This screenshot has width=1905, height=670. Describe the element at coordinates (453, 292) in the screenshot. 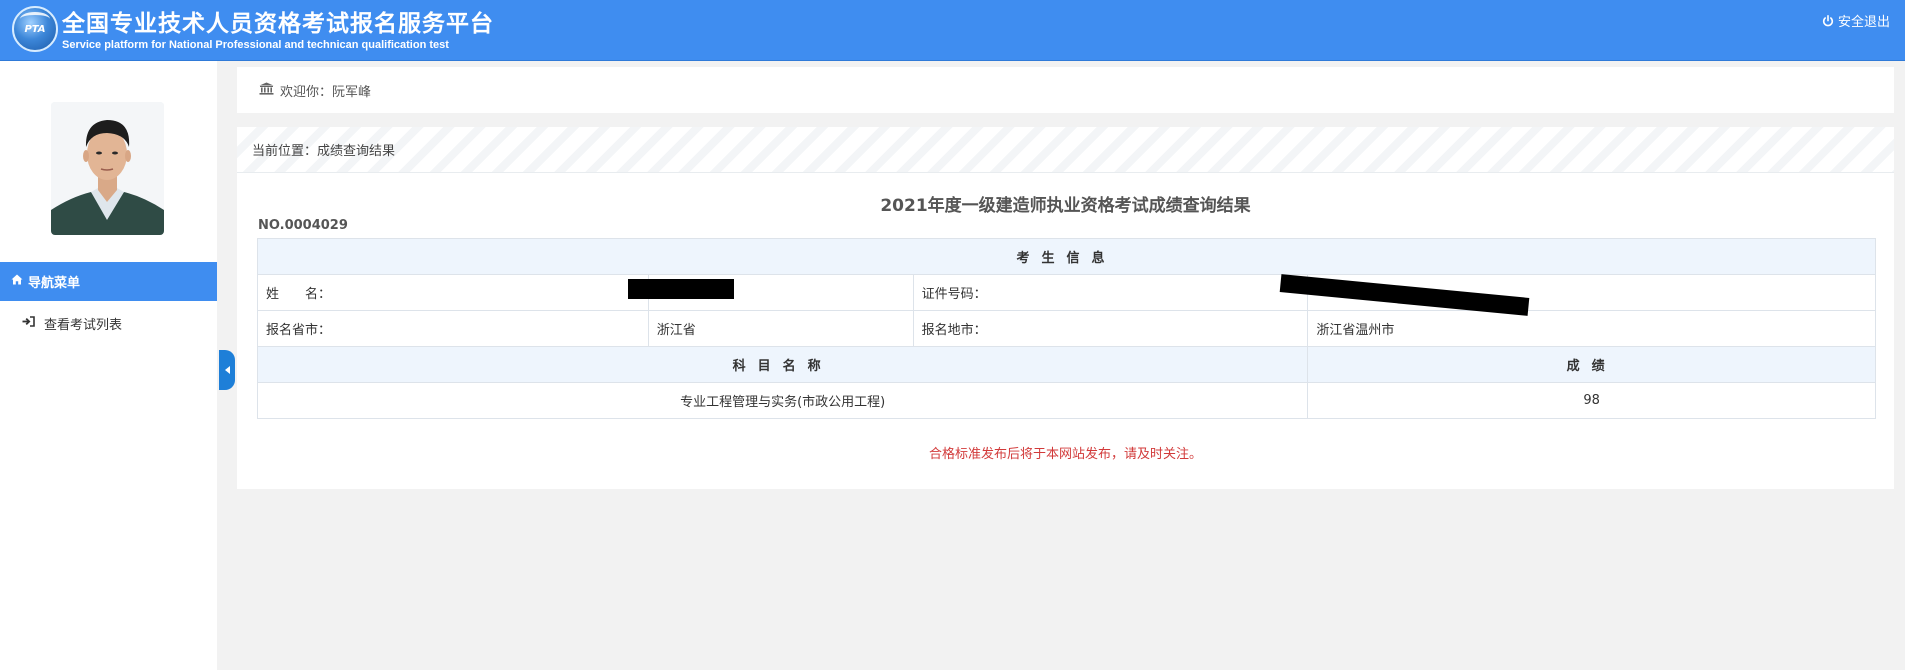

I see `name-label: 姓 名：` at that location.